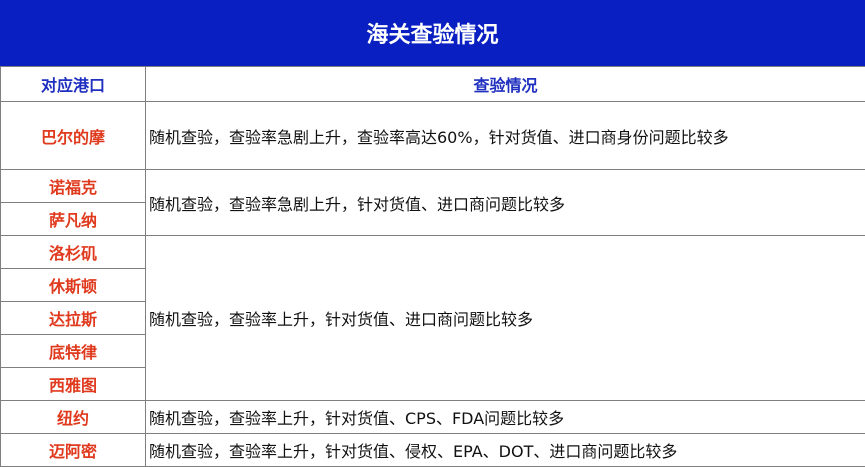 The width and height of the screenshot is (865, 467). What do you see at coordinates (73, 384) in the screenshot?
I see `port-cell: 西雅图` at bounding box center [73, 384].